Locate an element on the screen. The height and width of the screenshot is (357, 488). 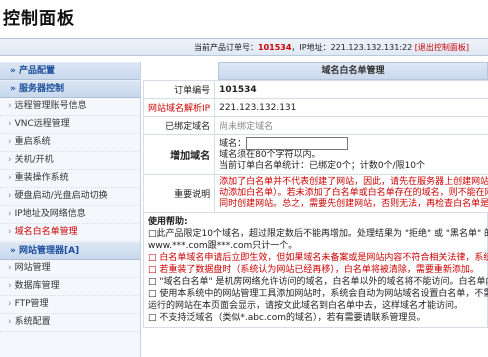
add-domain-label: 增加域名 is located at coordinates (179, 154).